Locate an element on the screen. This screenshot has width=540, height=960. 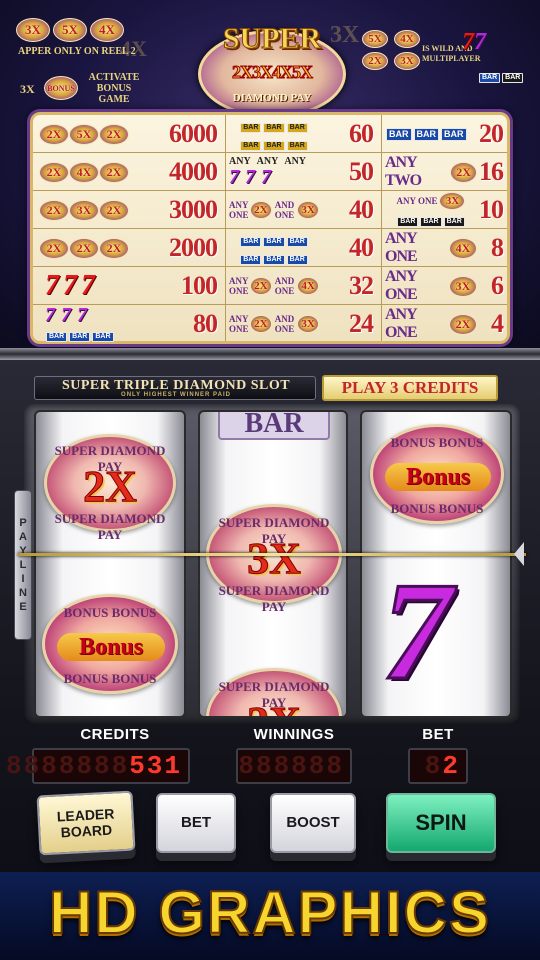
leaderboard-button: LEADER BOARD is located at coordinates (86, 823).